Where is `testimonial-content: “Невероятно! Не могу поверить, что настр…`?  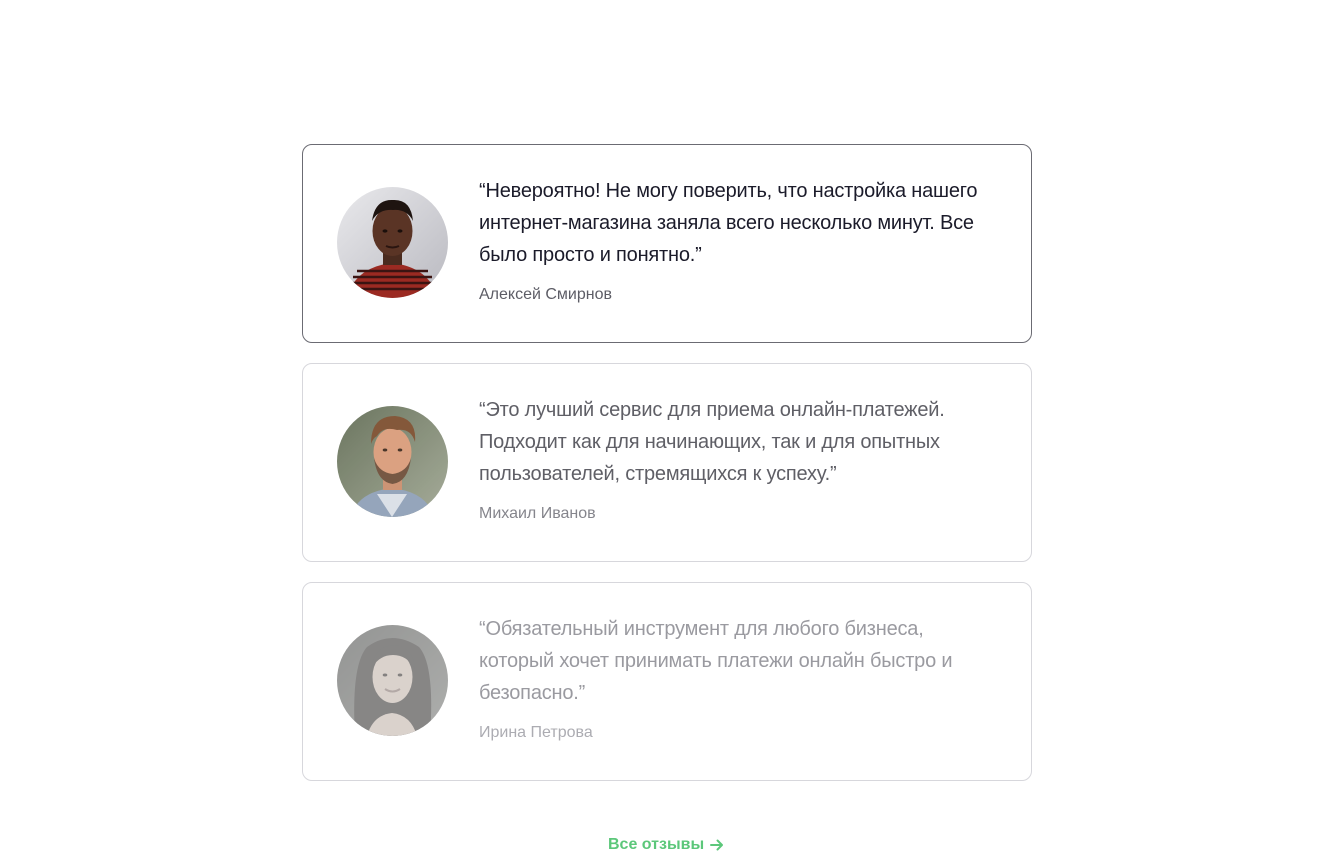
testimonial-content: “Невероятно! Не могу поверить, что настр… is located at coordinates (739, 240).